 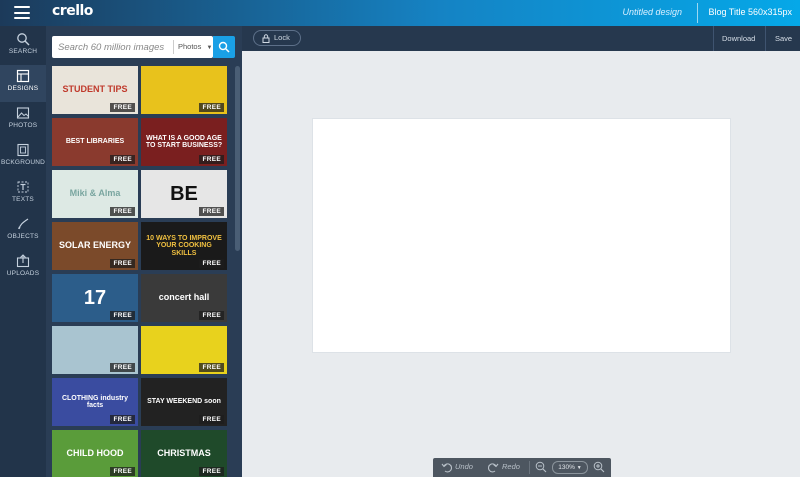 What do you see at coordinates (23, 150) in the screenshot?
I see `background-icon` at bounding box center [23, 150].